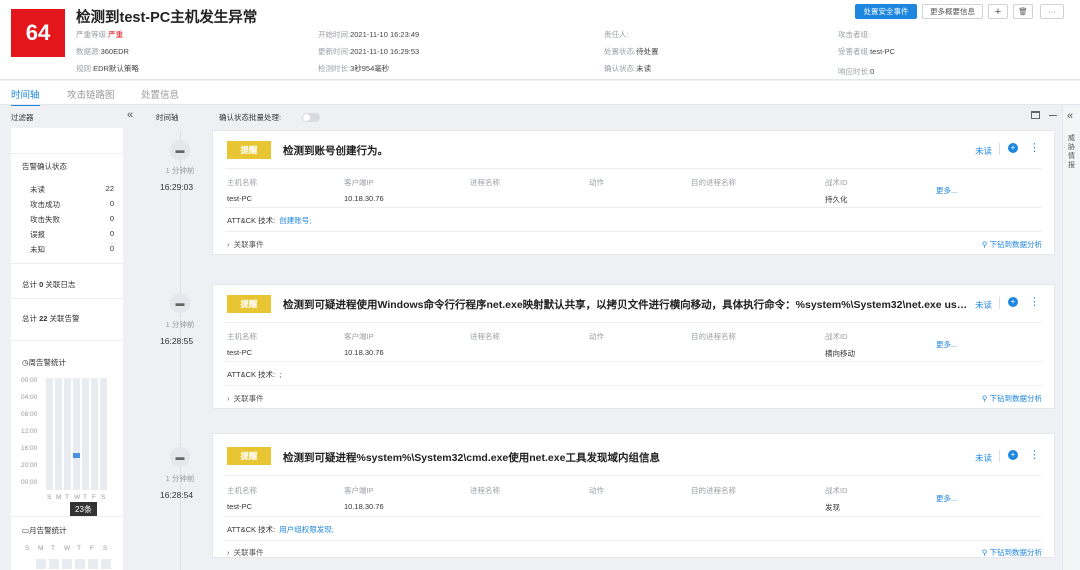  What do you see at coordinates (51, 318) in the screenshot?
I see `total-alerts: 总计 22 关联告警` at bounding box center [51, 318].